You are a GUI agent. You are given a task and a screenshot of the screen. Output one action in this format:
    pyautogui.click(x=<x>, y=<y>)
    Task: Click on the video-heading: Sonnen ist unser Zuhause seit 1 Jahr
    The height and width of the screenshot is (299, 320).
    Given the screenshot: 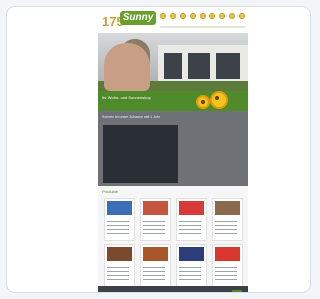 What is the action you would take?
    pyautogui.click(x=131, y=117)
    